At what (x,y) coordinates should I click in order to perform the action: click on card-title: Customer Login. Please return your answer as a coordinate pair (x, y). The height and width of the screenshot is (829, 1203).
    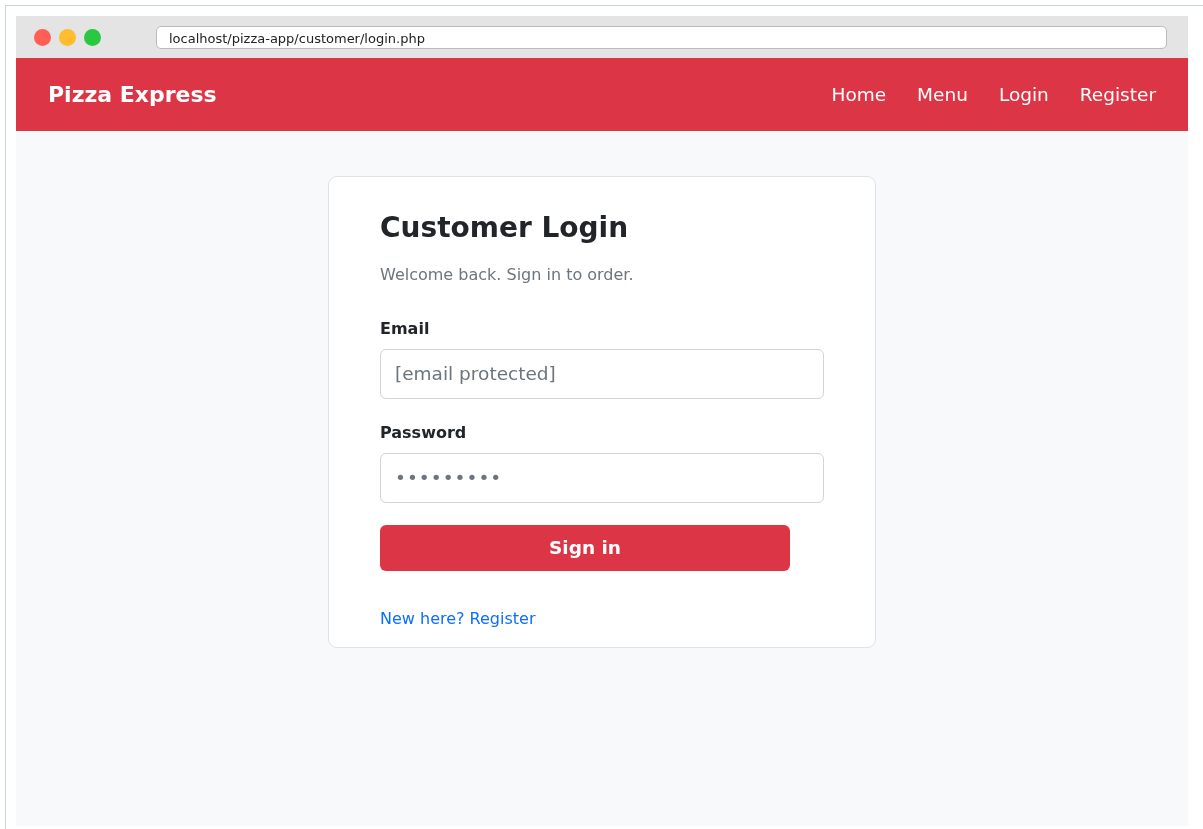
    Looking at the image, I should click on (505, 228).